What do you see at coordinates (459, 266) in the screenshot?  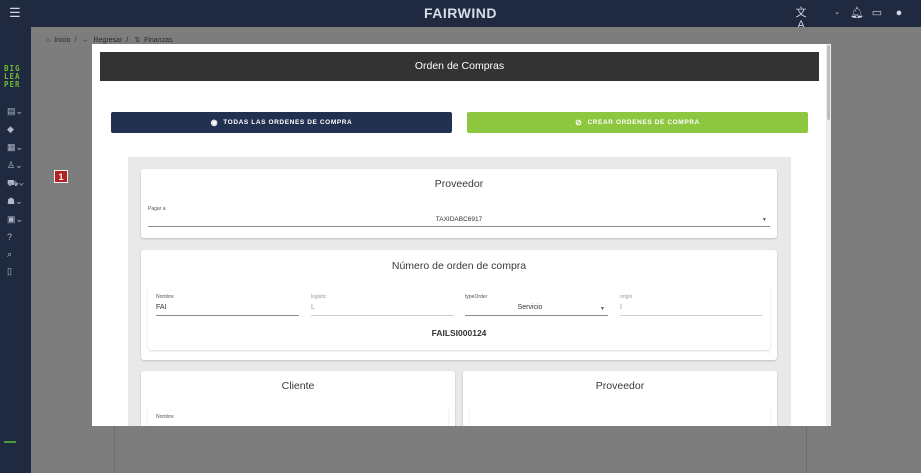 I see `order-number-title: Número de orden de compra` at bounding box center [459, 266].